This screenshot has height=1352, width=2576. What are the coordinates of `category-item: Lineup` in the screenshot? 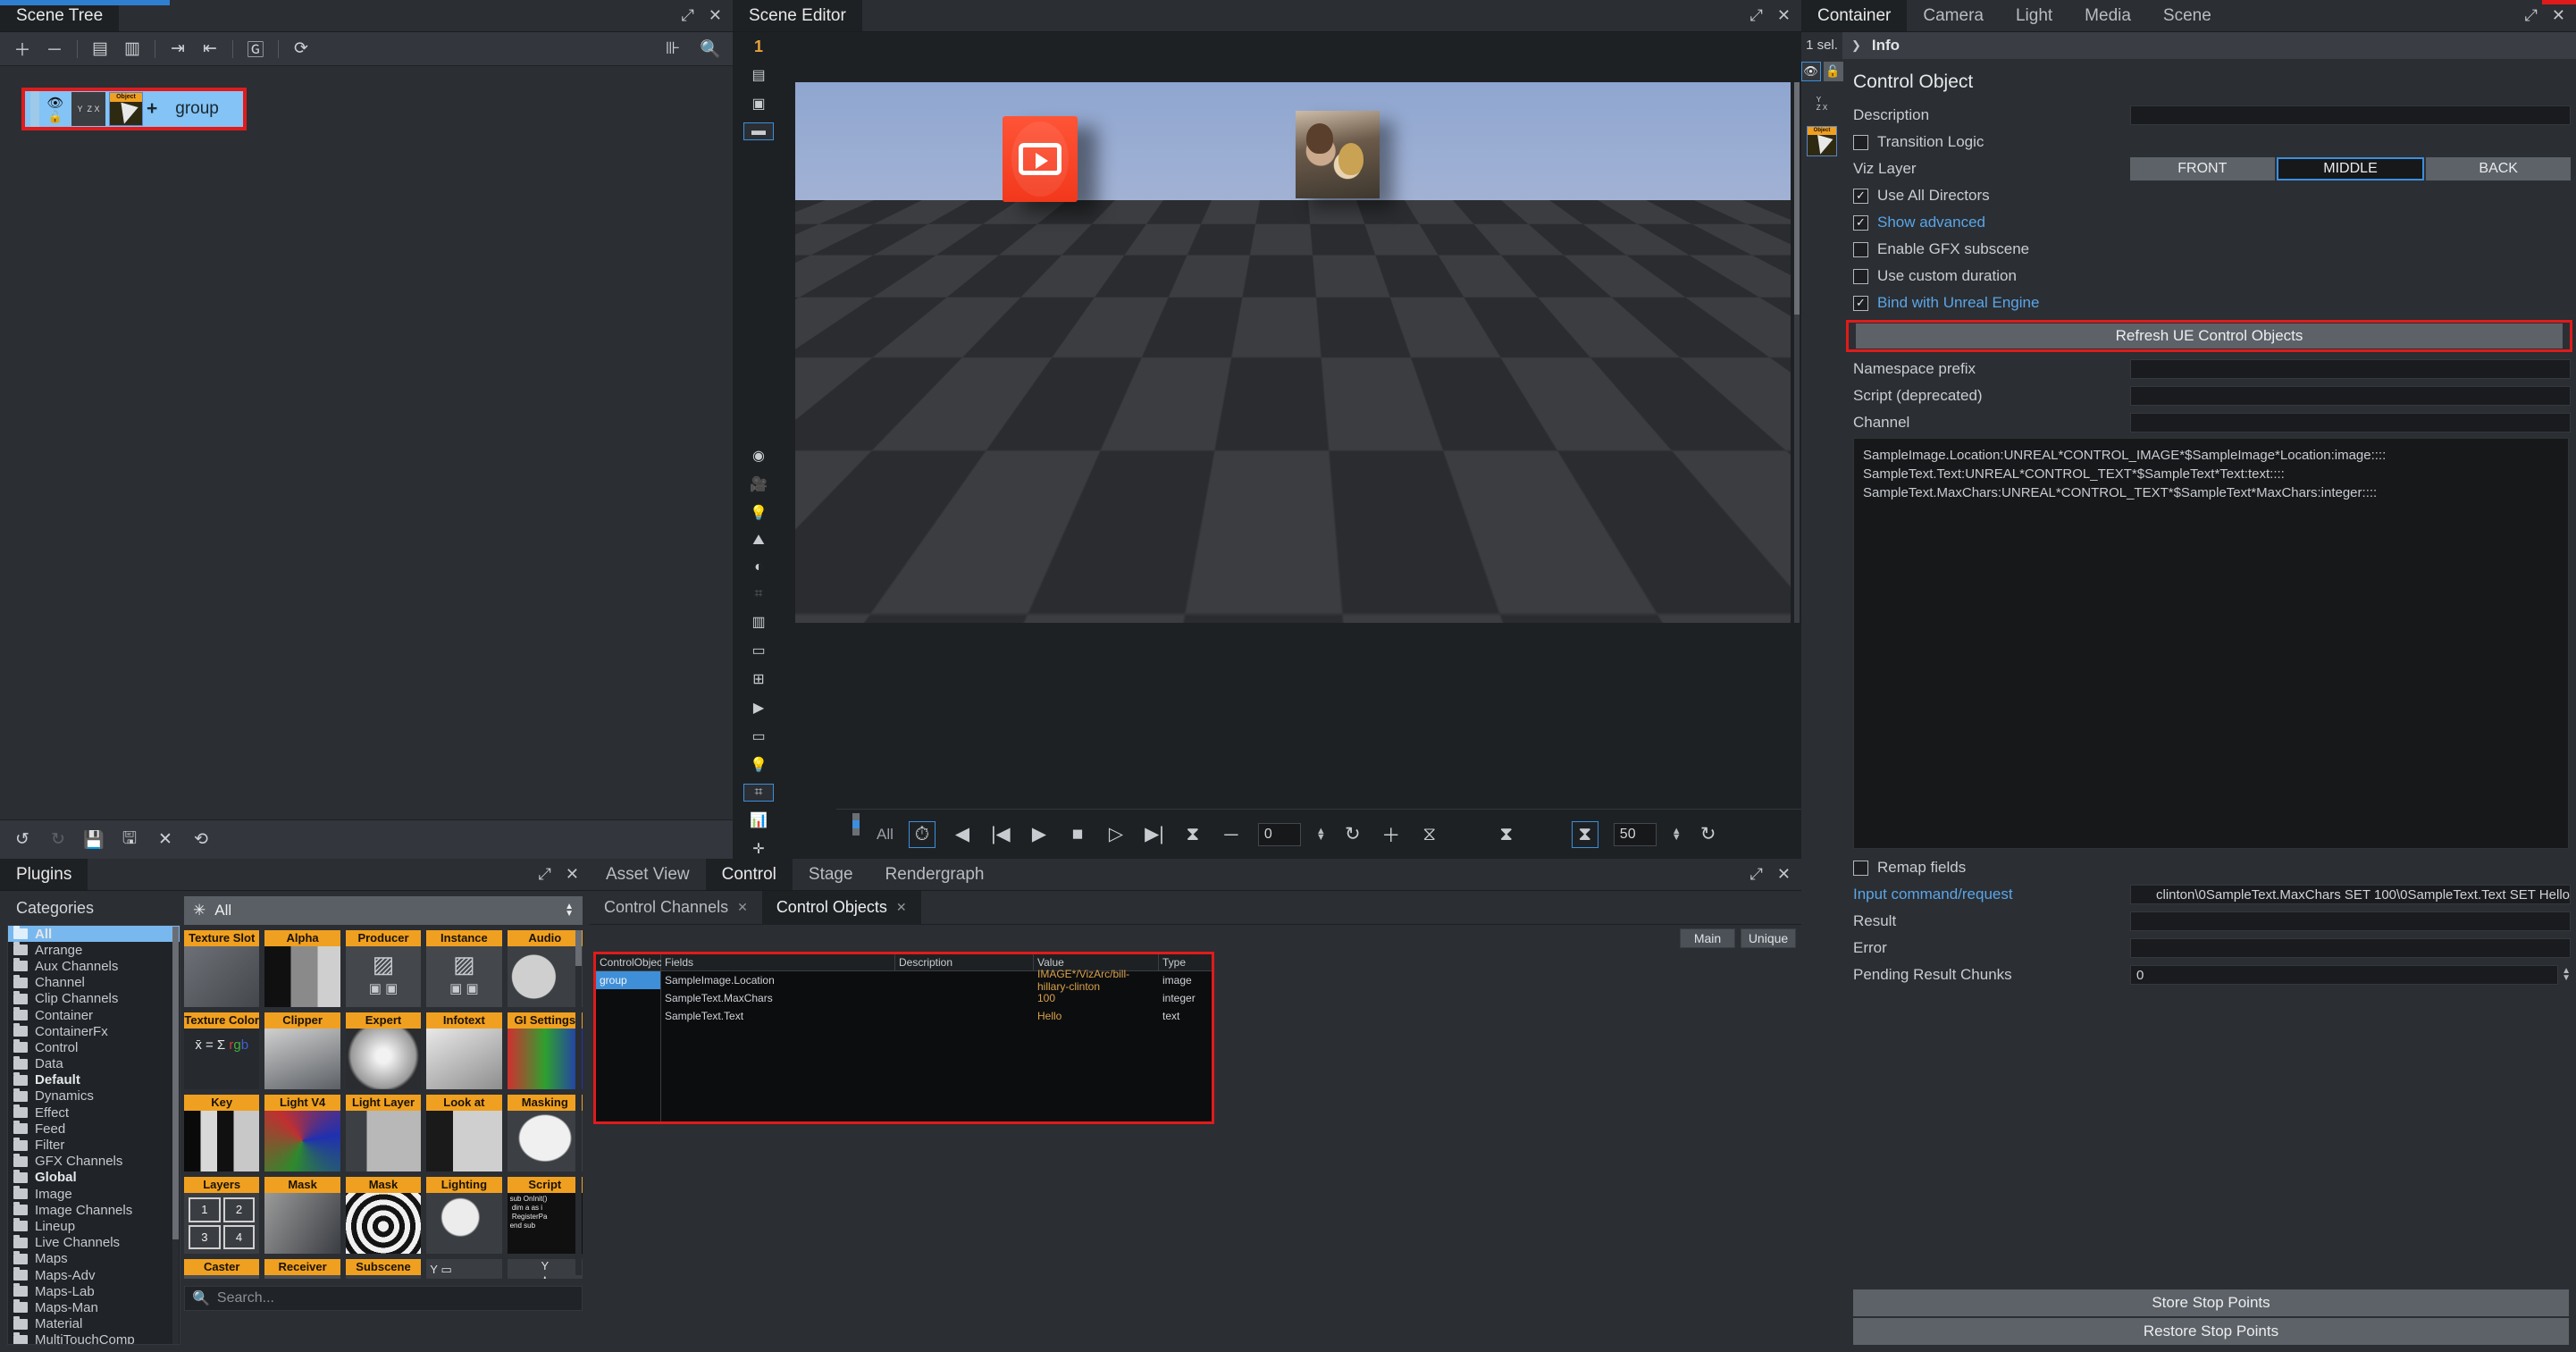 It's located at (94, 1226).